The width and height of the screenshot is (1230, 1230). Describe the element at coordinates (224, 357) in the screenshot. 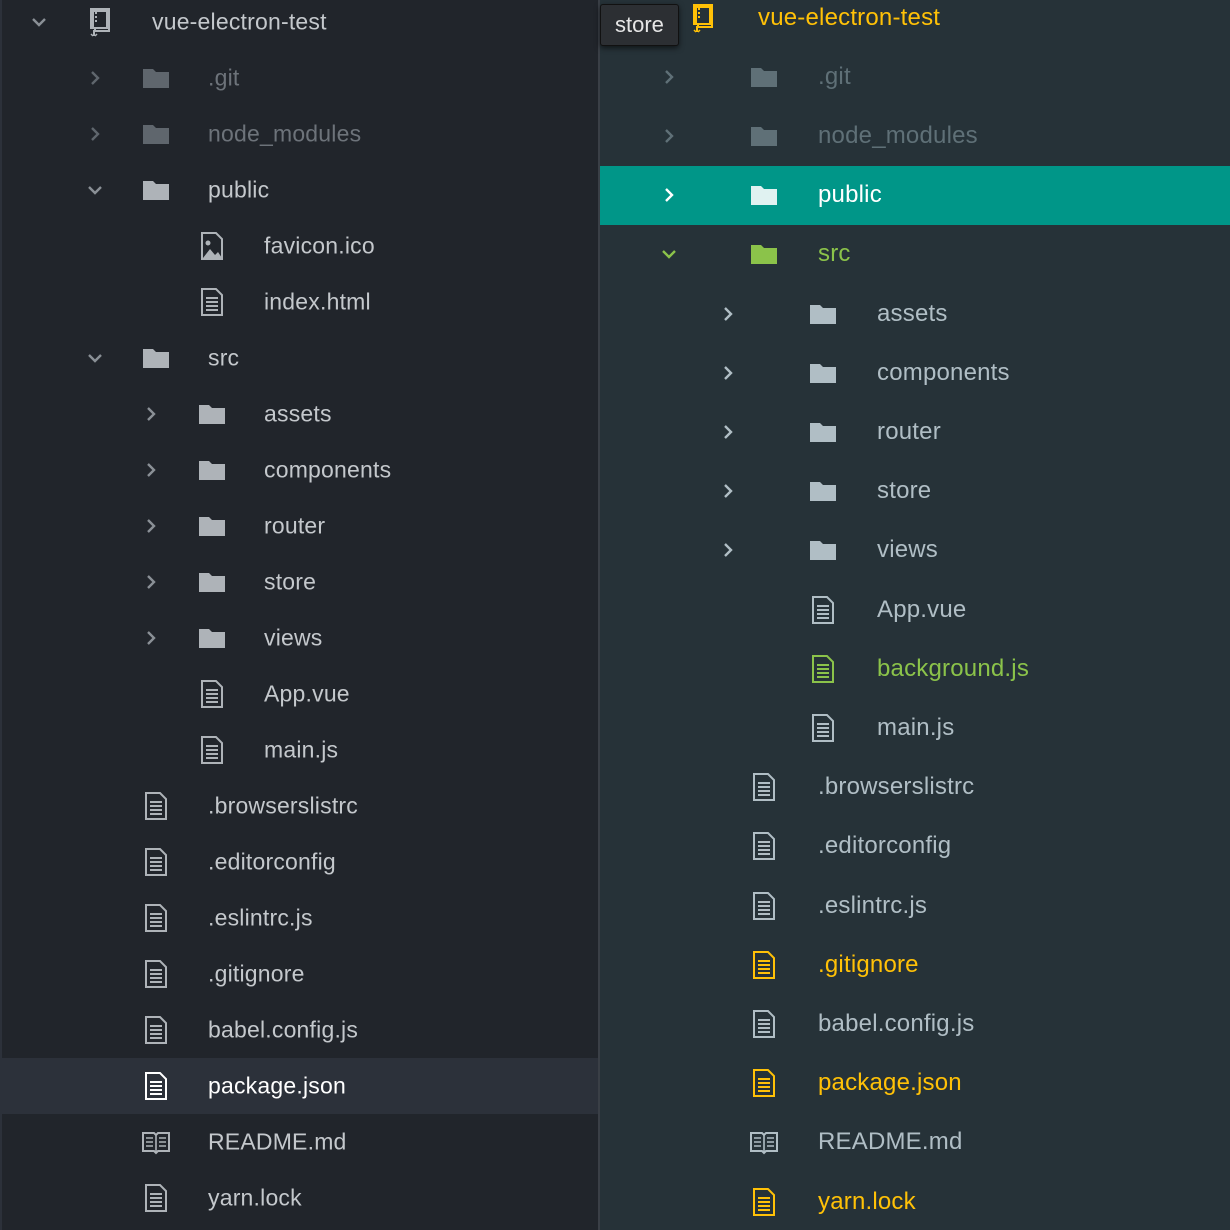

I see `tree-item-label: src` at that location.